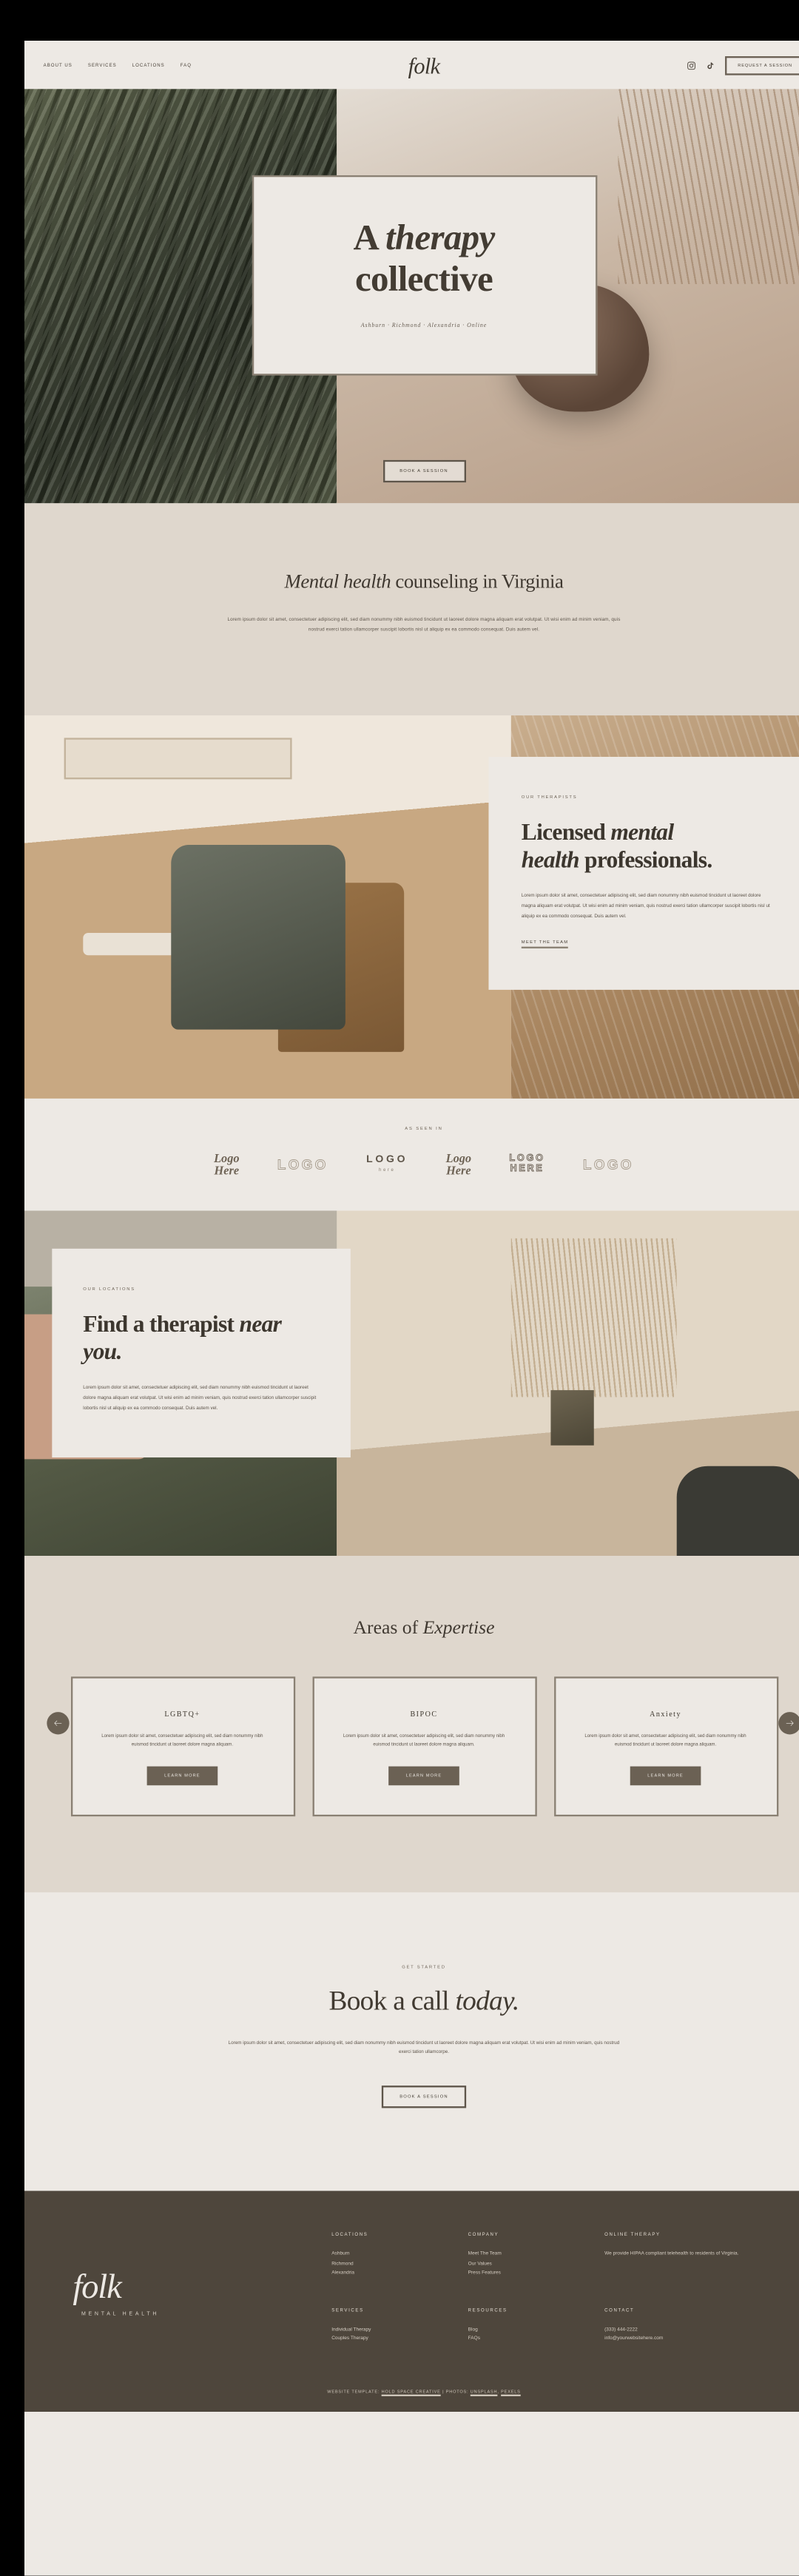 This screenshot has height=2576, width=799. Describe the element at coordinates (354, 2392) in the screenshot. I see `credits-prefix: WEBSITE TEMPLATE:` at that location.